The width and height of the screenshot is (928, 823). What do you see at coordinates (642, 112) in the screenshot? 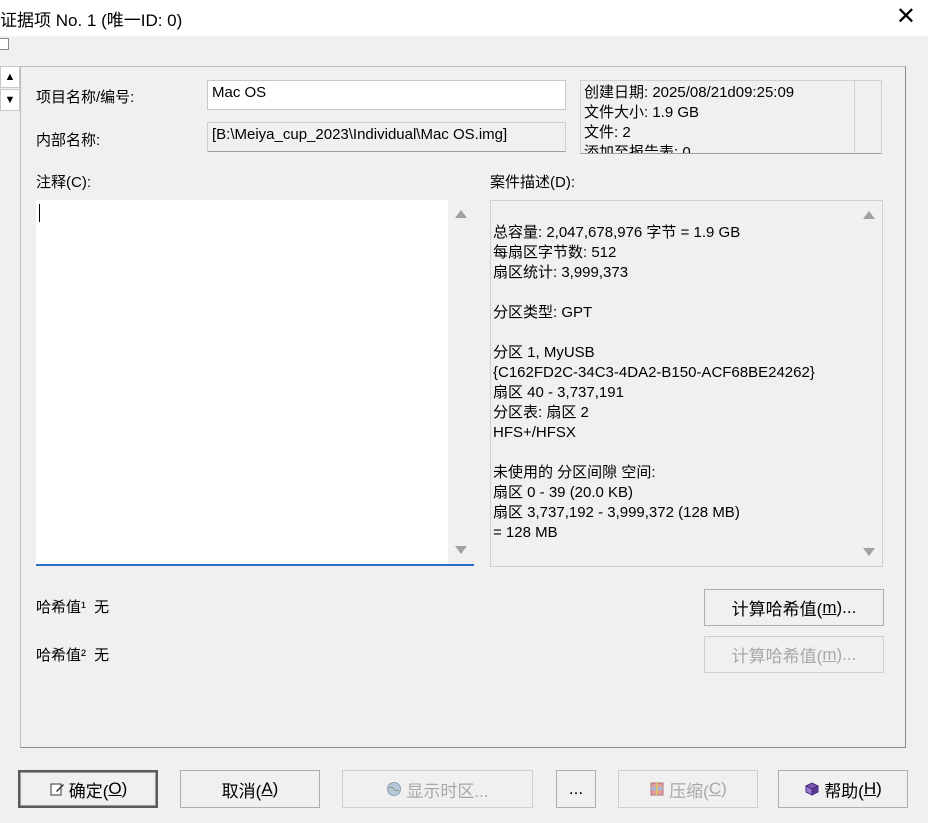
I see `info-file-size: 文件大小: 1.9 GB` at bounding box center [642, 112].